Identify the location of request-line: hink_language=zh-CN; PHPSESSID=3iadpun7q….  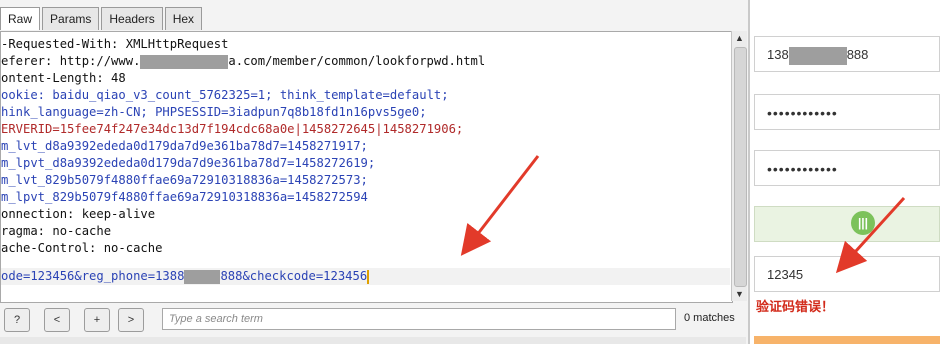
(214, 112).